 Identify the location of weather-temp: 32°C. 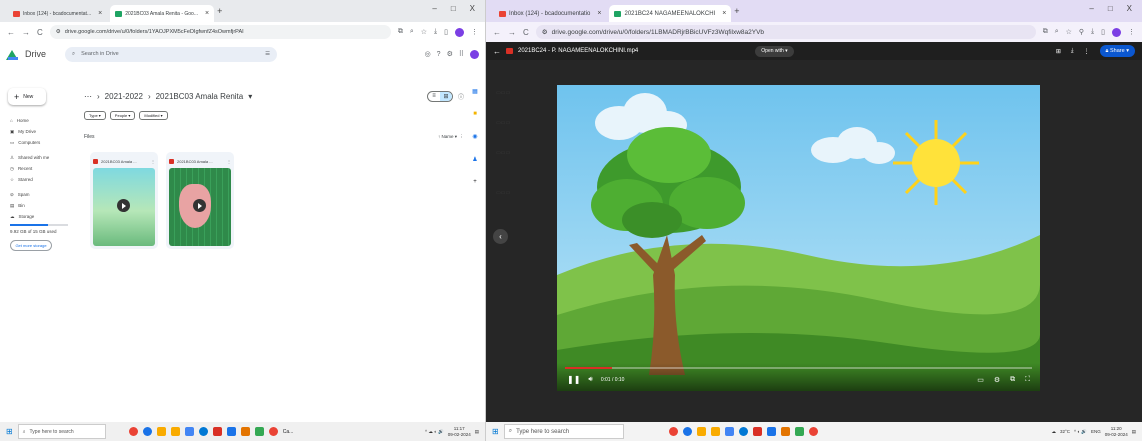
(1065, 431).